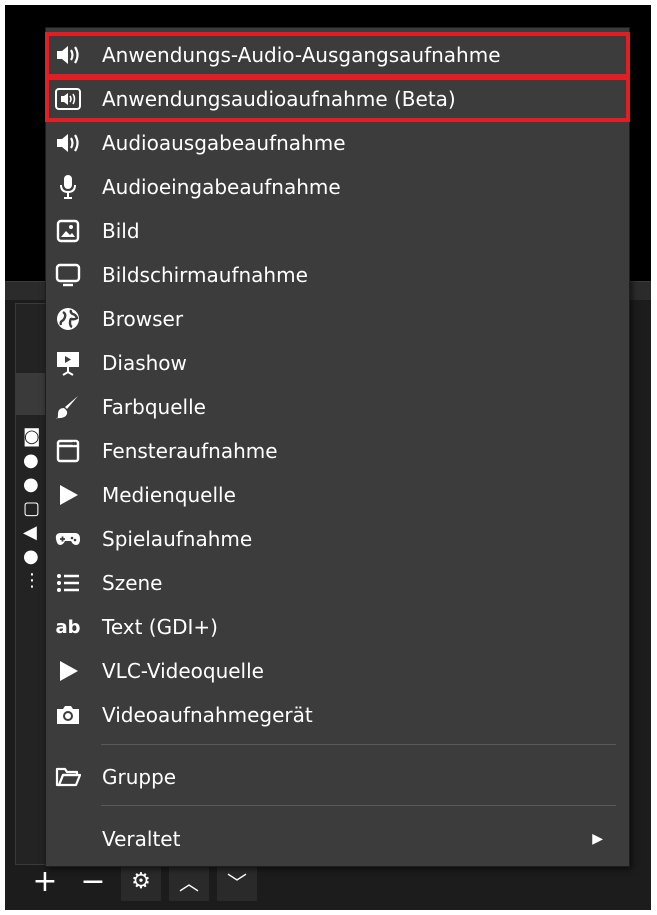 This screenshot has width=657, height=915. What do you see at coordinates (68, 319) in the screenshot?
I see `globe-icon` at bounding box center [68, 319].